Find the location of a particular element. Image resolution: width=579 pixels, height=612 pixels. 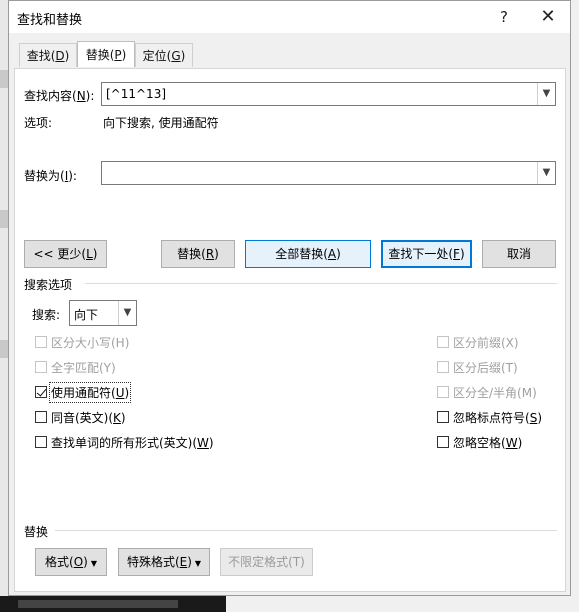

sounds-like-key: K is located at coordinates (117, 418).